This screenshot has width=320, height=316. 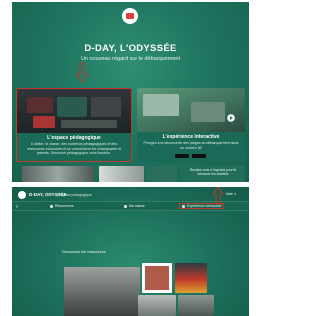 What do you see at coordinates (125, 206) in the screenshot?
I see `class-icon` at bounding box center [125, 206].